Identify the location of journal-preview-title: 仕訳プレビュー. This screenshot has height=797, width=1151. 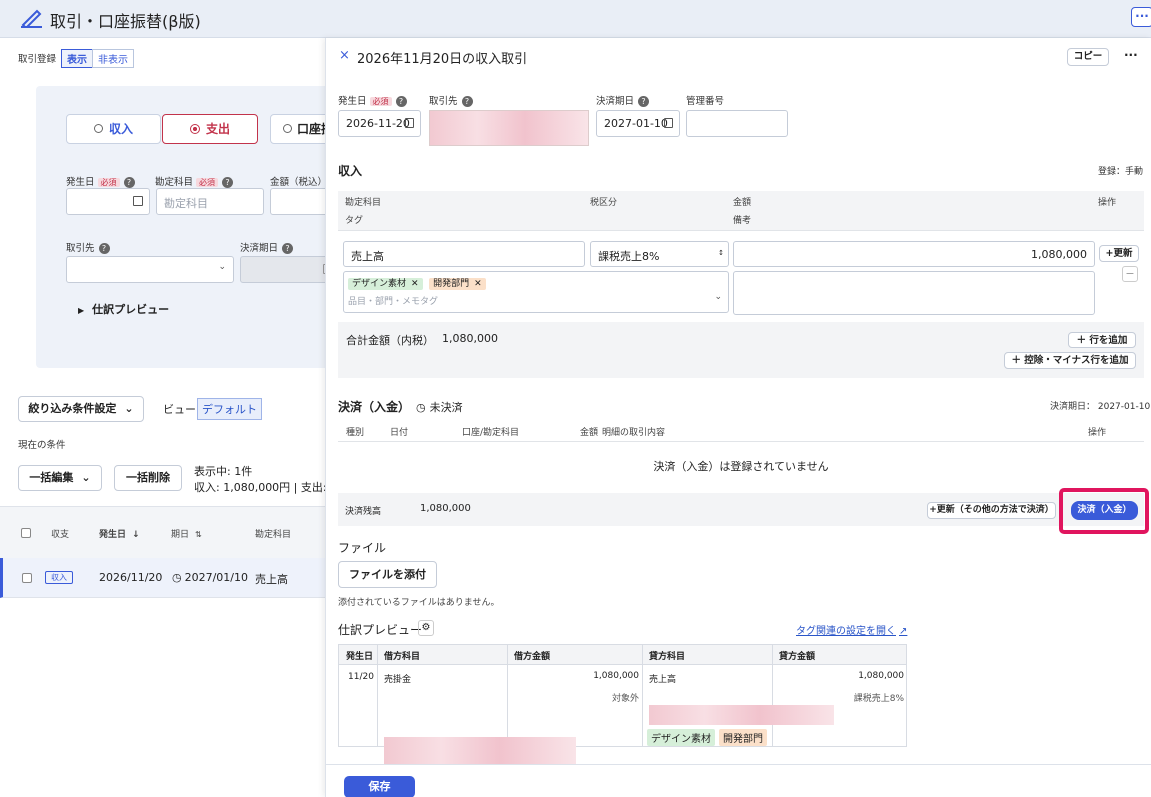
(380, 630).